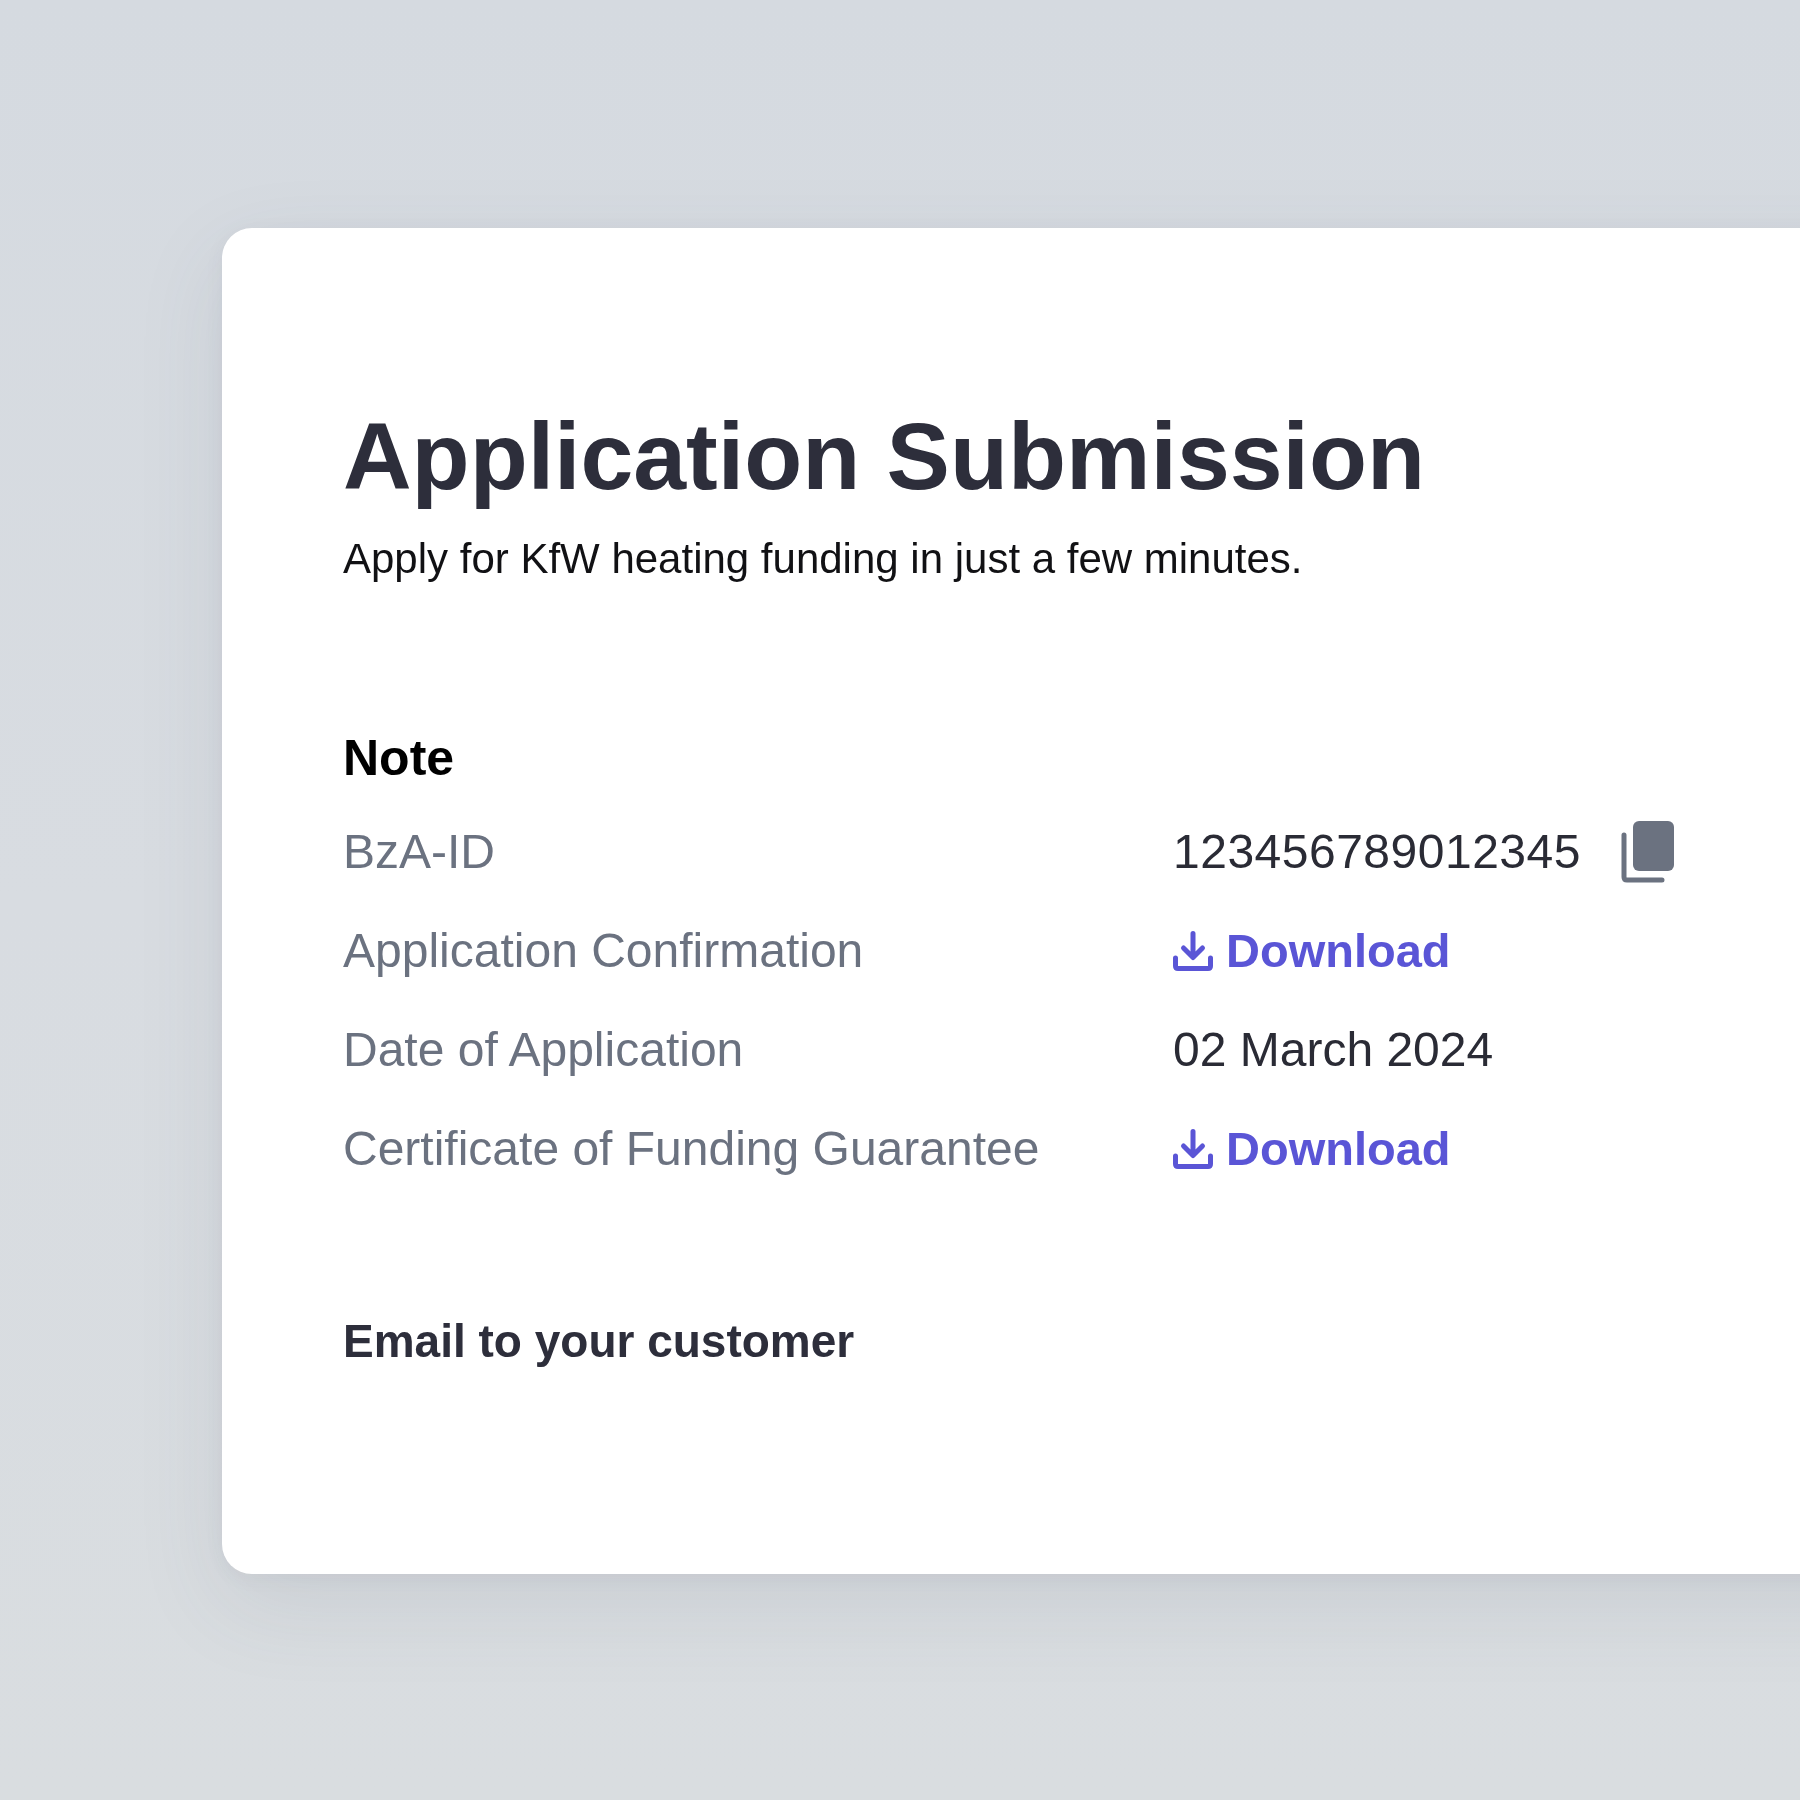 The height and width of the screenshot is (1800, 1800). I want to click on field-label: Date of Application, so click(543, 1050).